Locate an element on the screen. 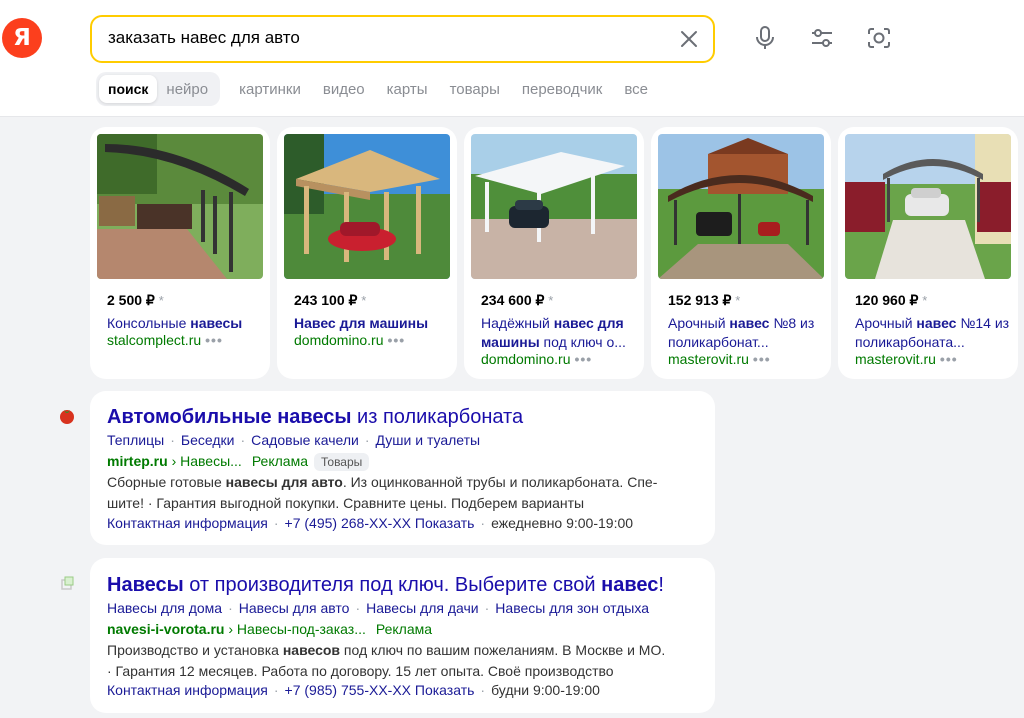  search-box is located at coordinates (402, 39).